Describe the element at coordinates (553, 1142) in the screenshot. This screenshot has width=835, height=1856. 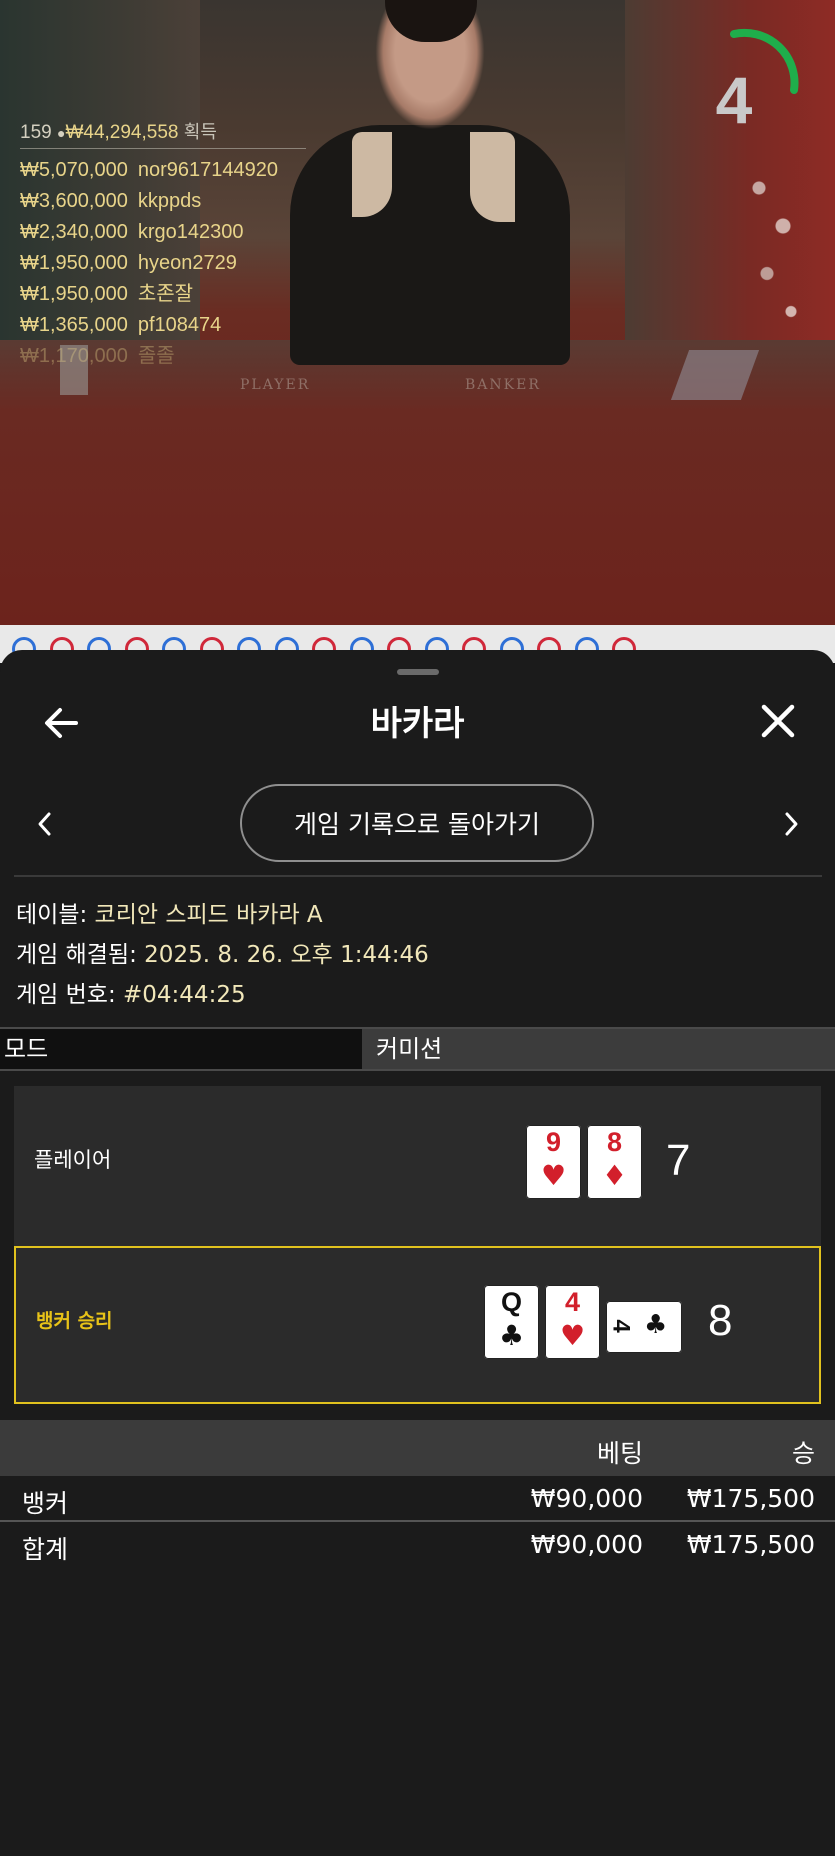
I see `card-rank: 9` at that location.